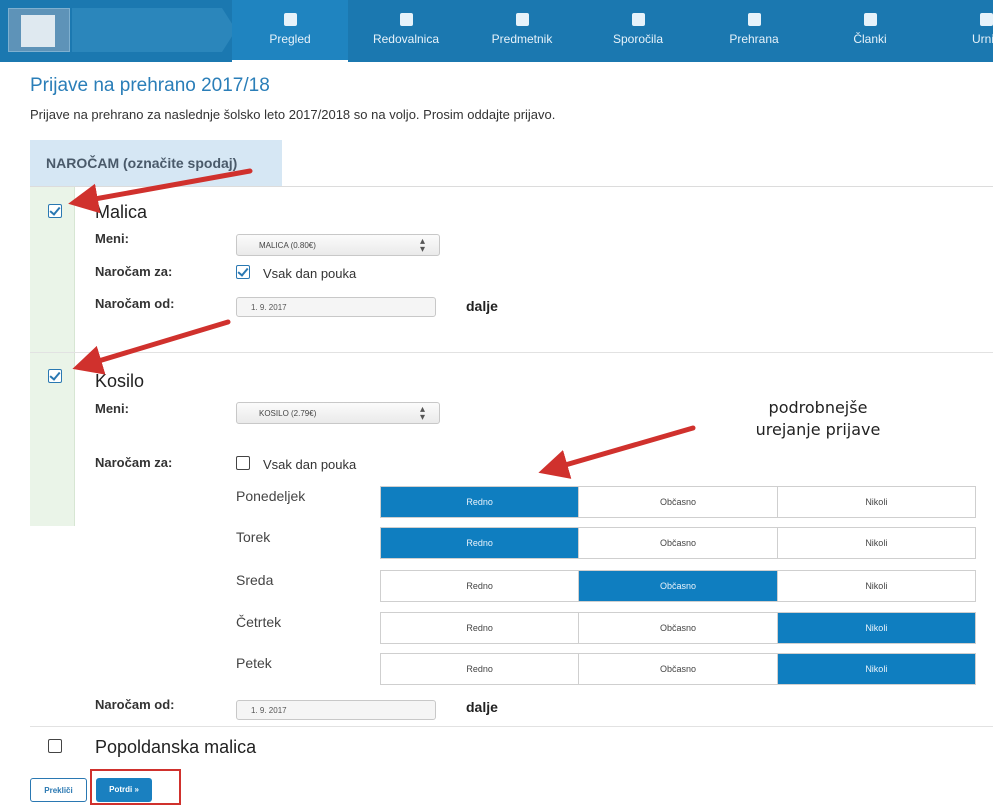 This screenshot has width=993, height=805. I want to click on confirm-highlight-box, so click(135, 787).